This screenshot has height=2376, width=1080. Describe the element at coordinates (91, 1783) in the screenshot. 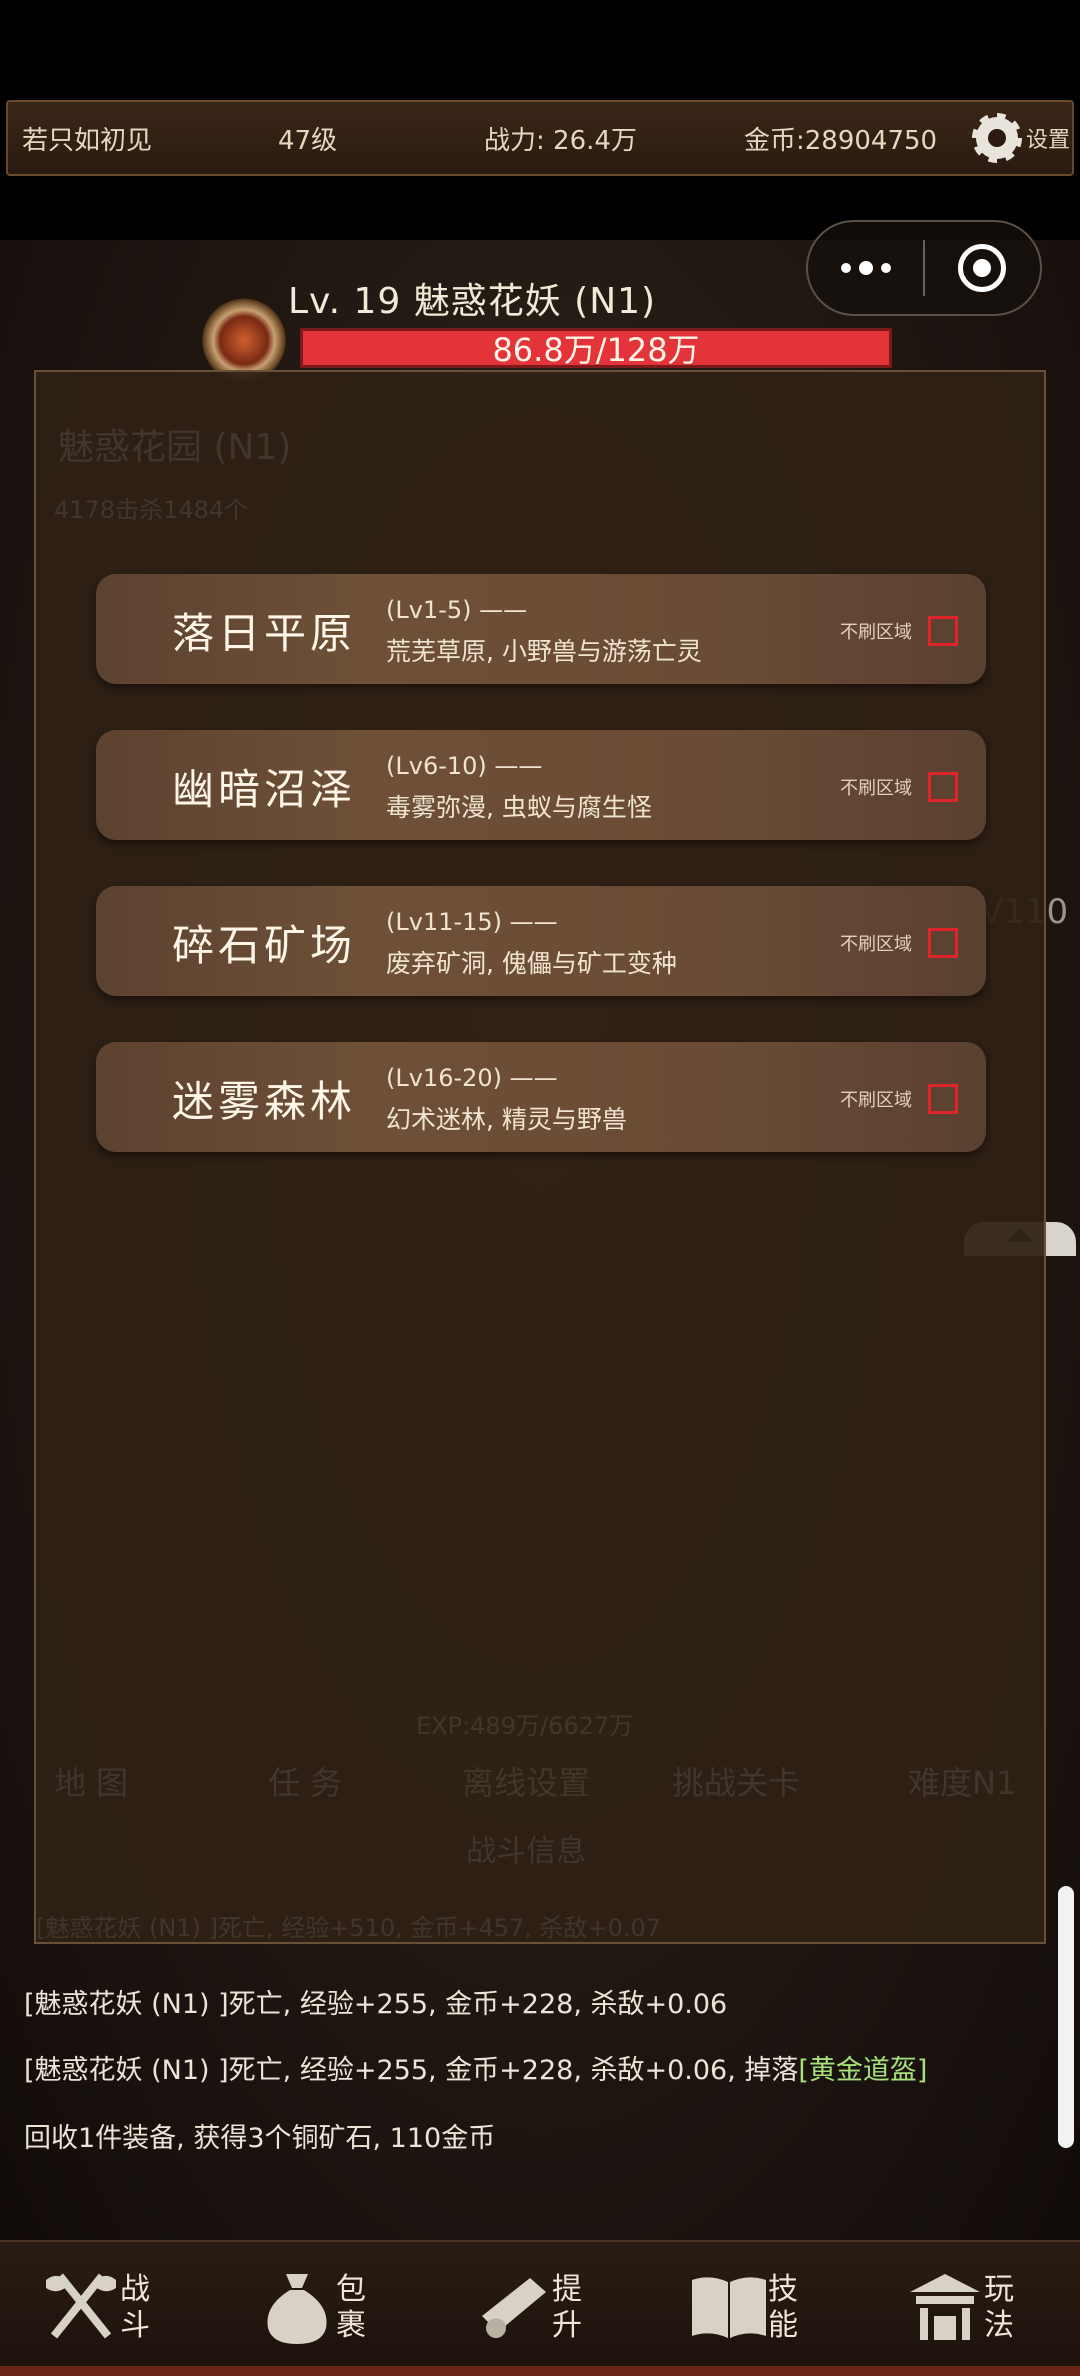

I see `ghost-tab-map: 地 图` at that location.